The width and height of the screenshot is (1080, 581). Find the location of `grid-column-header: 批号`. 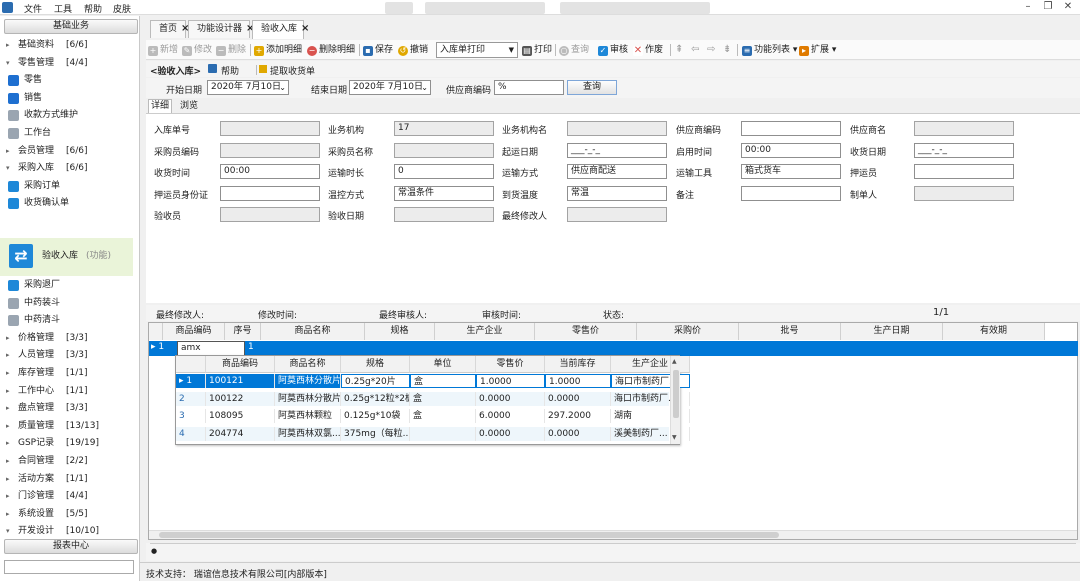

grid-column-header: 批号 is located at coordinates (790, 331).